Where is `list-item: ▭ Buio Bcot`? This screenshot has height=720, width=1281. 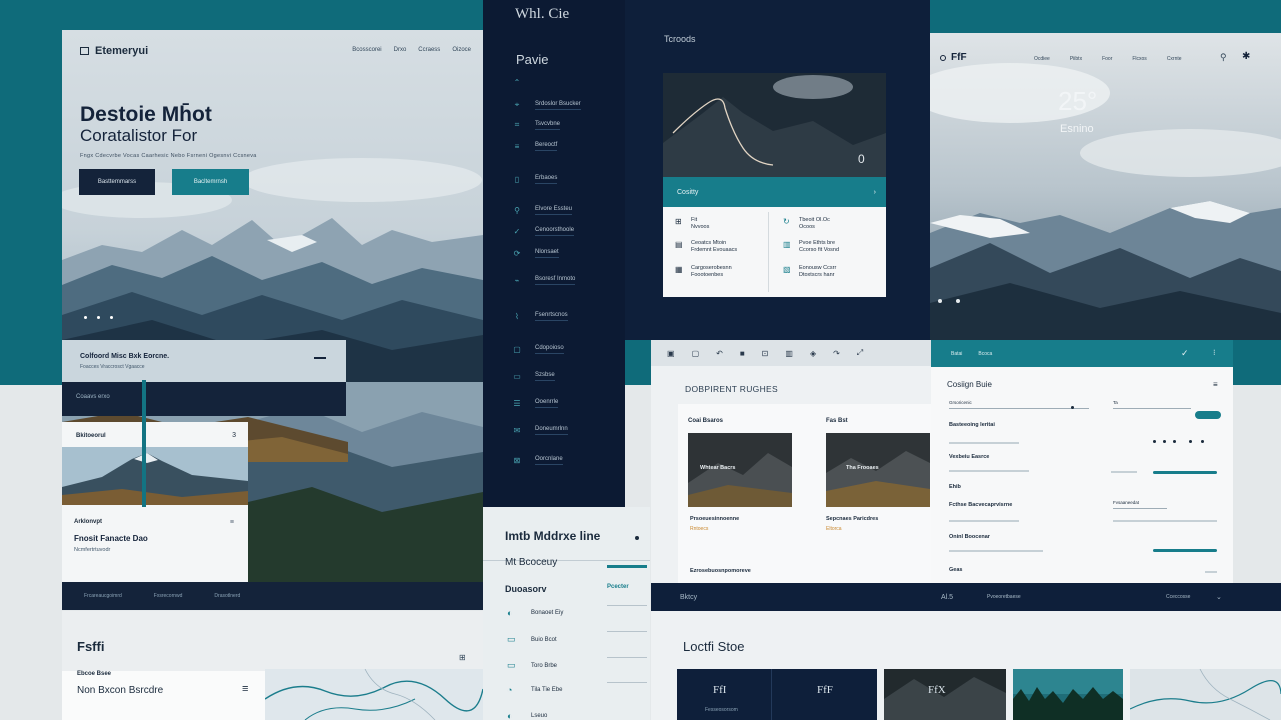 list-item: ▭ Buio Bcot is located at coordinates (577, 638).